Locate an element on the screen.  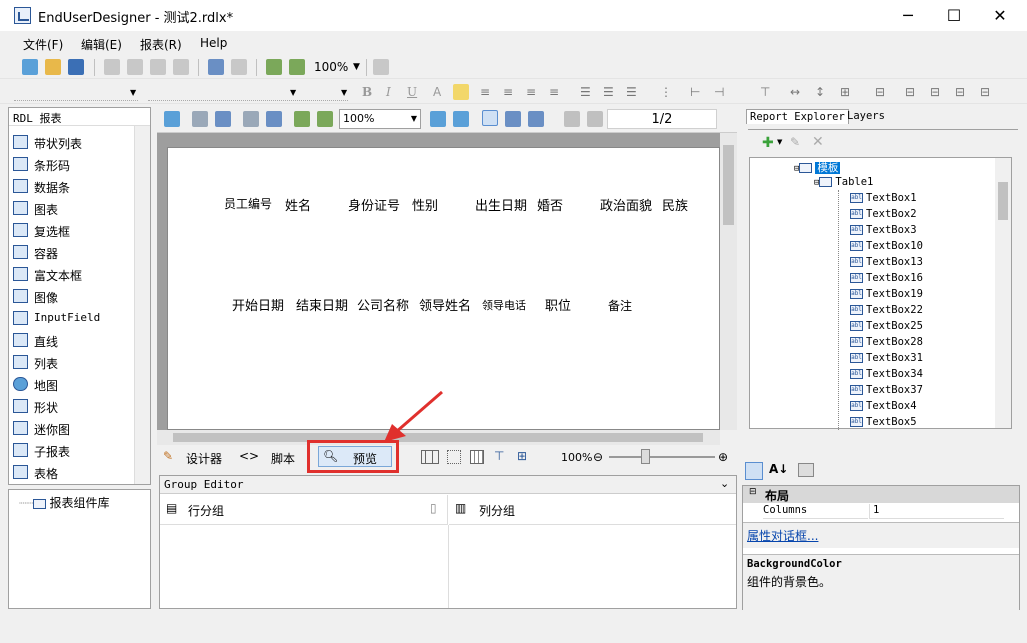
new-icon is located at coordinates (30, 67).